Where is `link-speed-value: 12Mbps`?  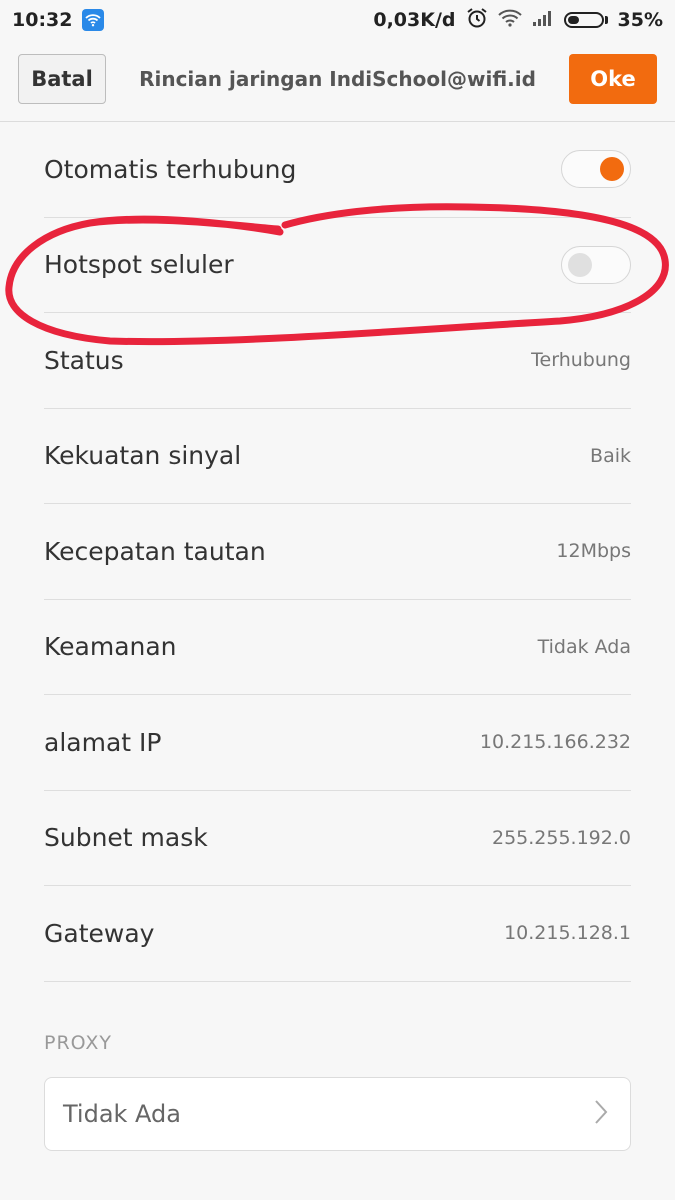 link-speed-value: 12Mbps is located at coordinates (593, 551).